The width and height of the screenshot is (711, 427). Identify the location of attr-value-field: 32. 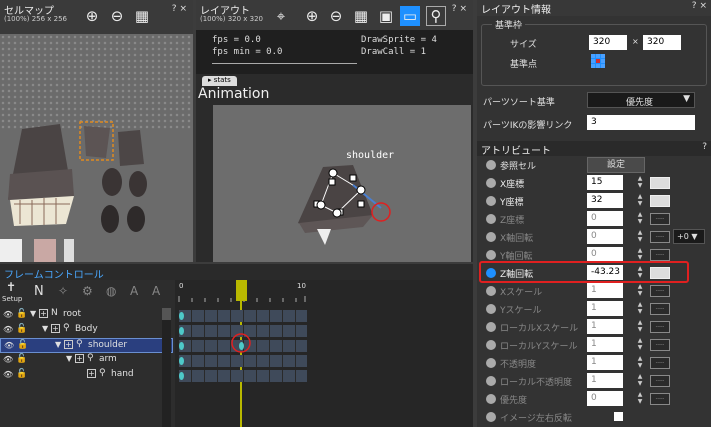
(605, 200).